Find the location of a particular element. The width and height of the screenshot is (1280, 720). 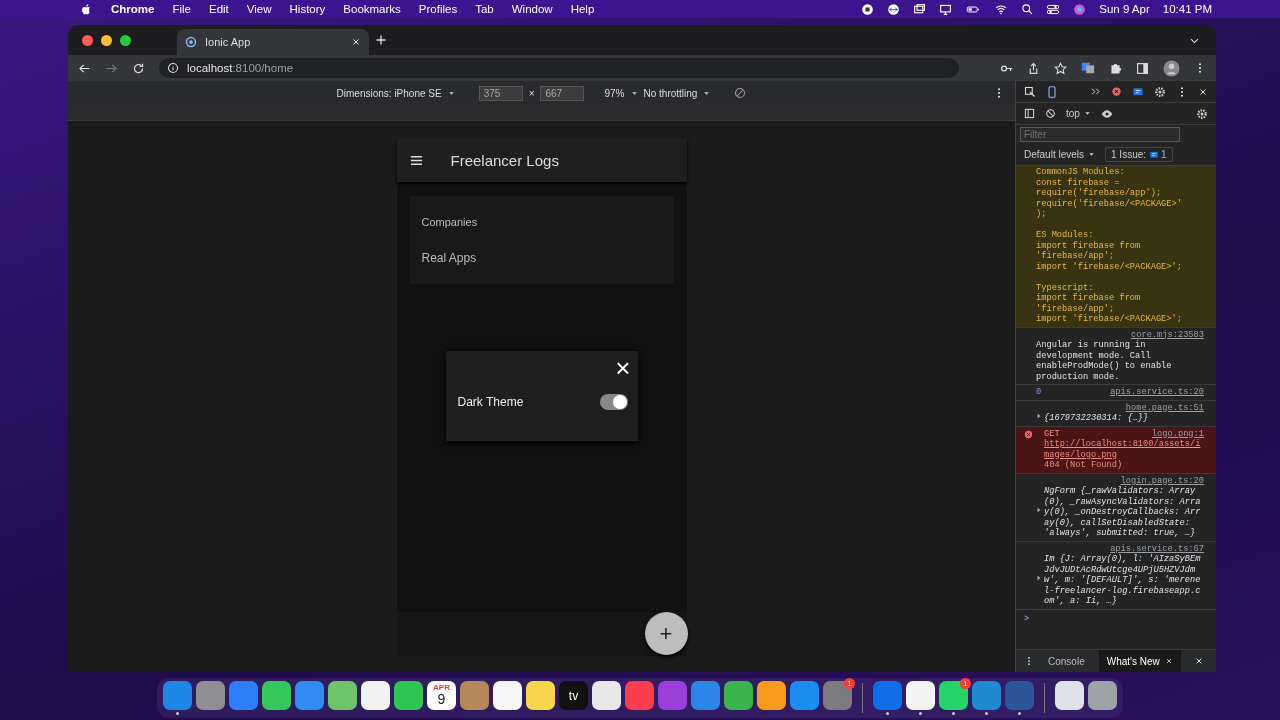

status-text: (Not Found) is located at coordinates (1093, 465).